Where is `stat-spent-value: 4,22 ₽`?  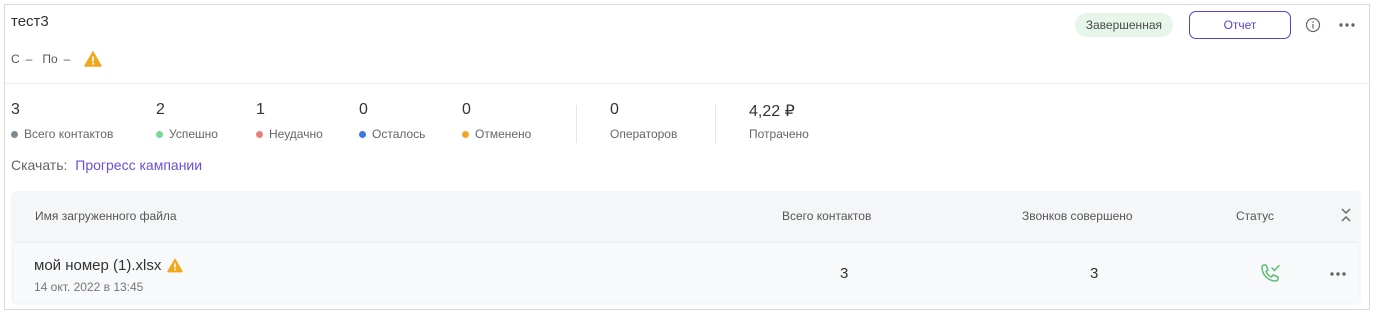
stat-spent-value: 4,22 ₽ is located at coordinates (772, 111).